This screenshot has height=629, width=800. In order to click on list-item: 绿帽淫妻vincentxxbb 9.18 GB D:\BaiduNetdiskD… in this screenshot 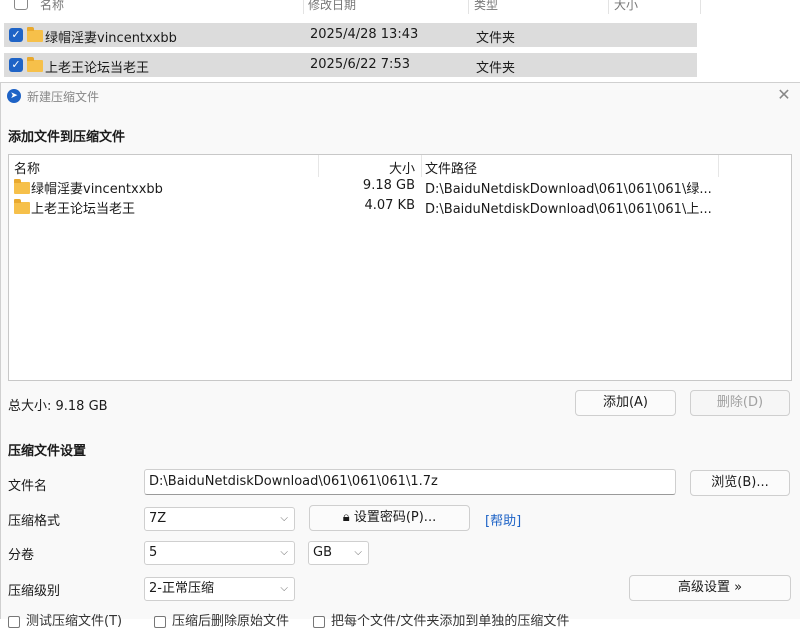, I will do `click(400, 187)`.